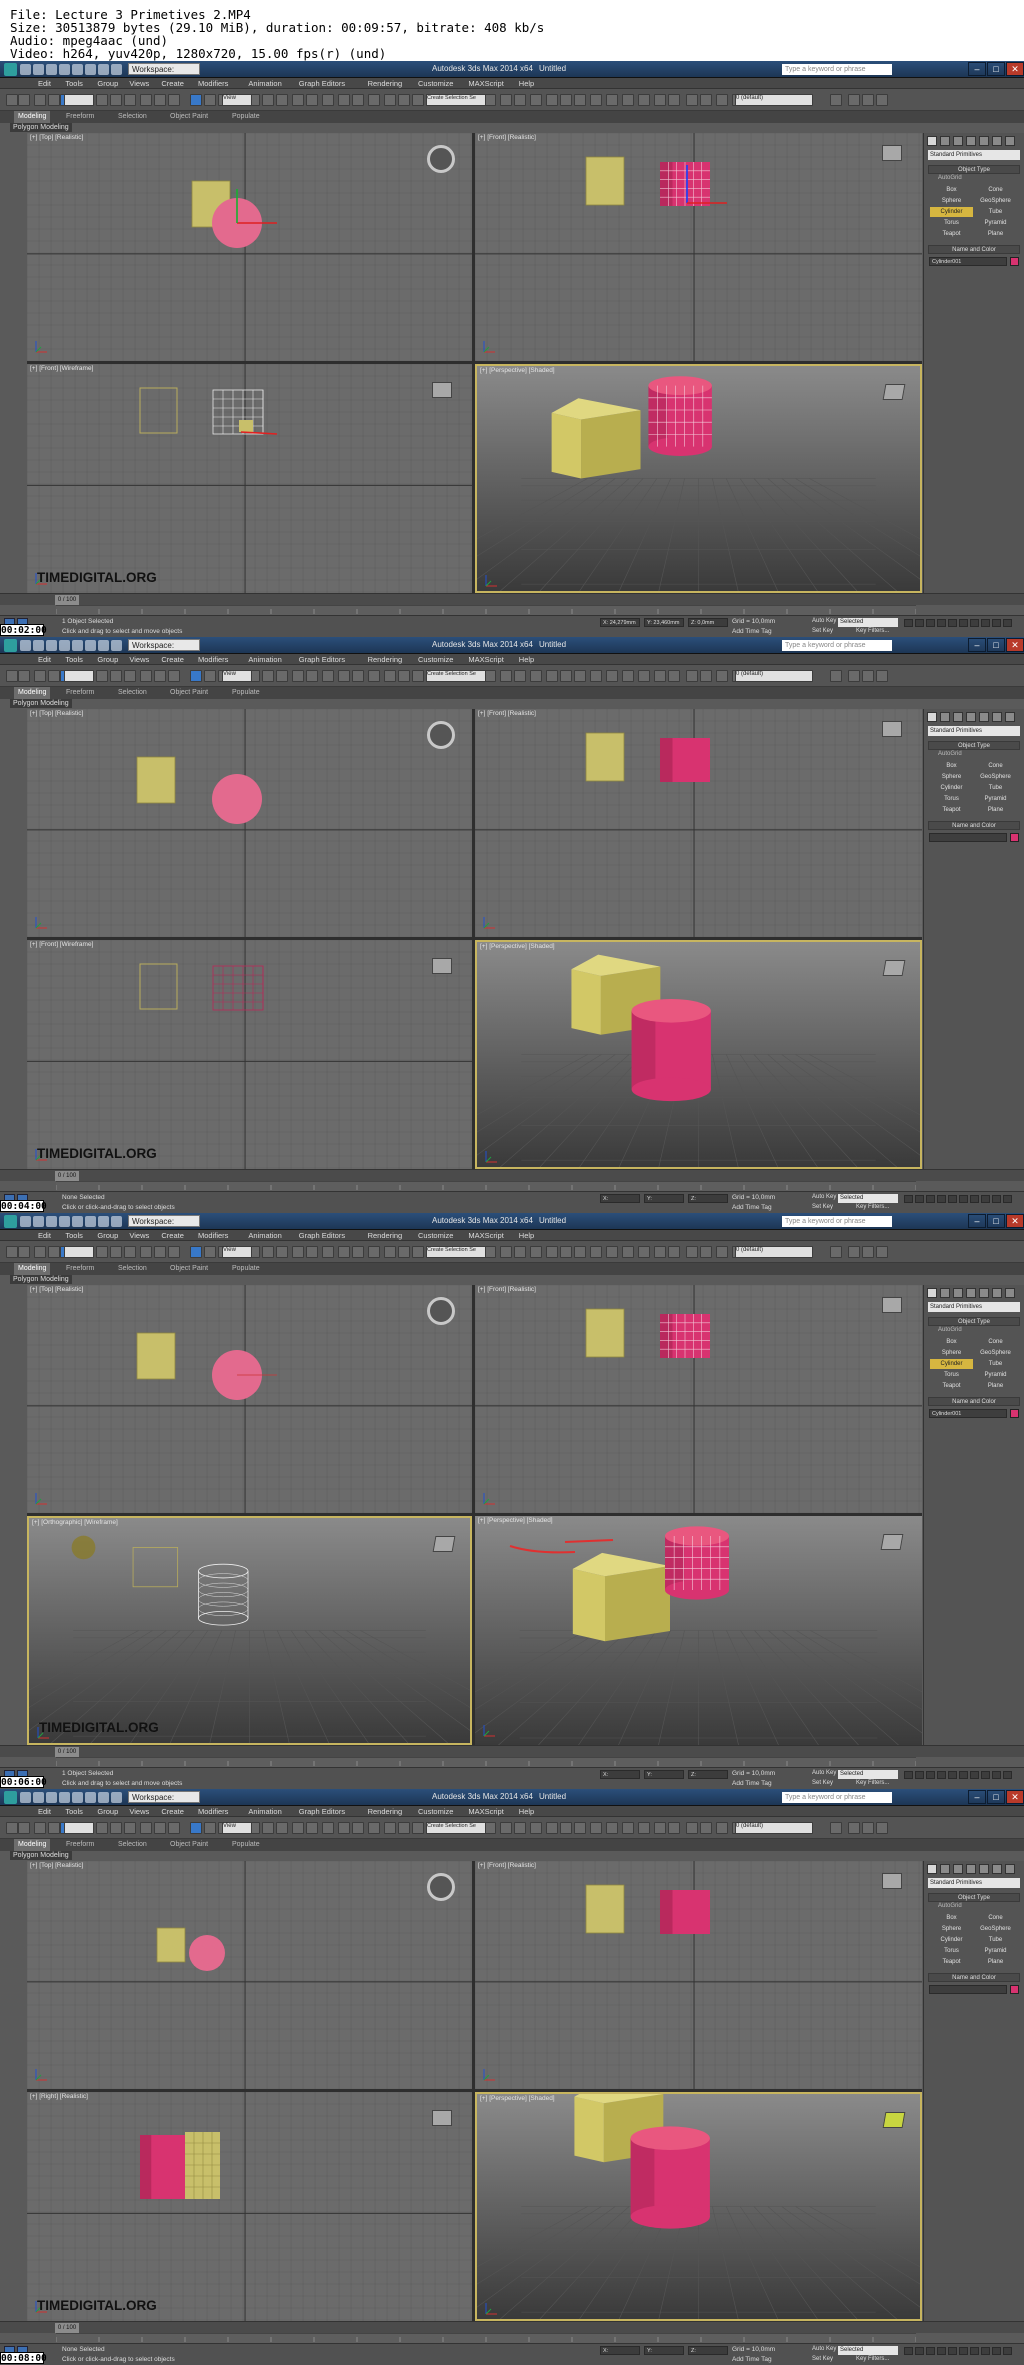 The image size is (1024, 2365). Describe the element at coordinates (708, 2350) in the screenshot. I see `z-coordinate-field: Z:` at that location.